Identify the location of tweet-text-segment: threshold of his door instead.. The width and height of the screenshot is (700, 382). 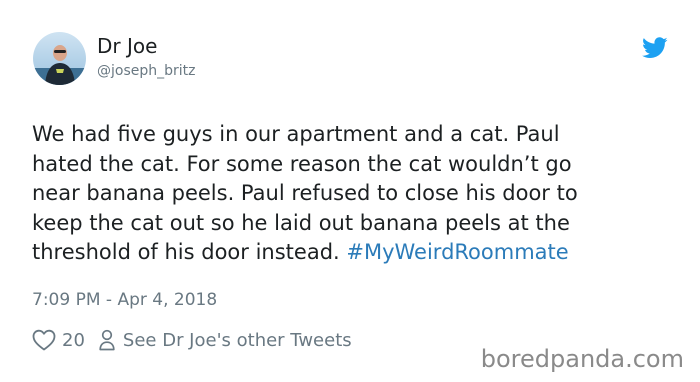
(189, 252).